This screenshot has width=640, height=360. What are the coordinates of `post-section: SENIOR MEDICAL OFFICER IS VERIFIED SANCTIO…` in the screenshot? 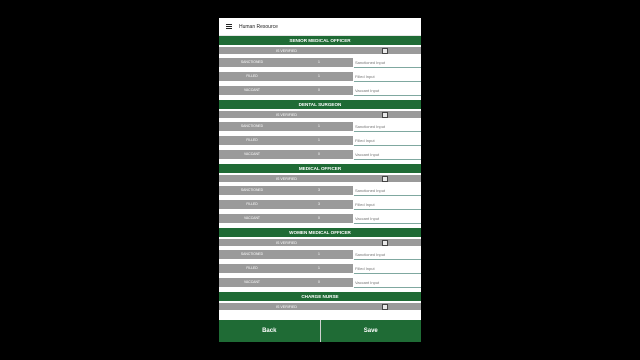 It's located at (320, 66).